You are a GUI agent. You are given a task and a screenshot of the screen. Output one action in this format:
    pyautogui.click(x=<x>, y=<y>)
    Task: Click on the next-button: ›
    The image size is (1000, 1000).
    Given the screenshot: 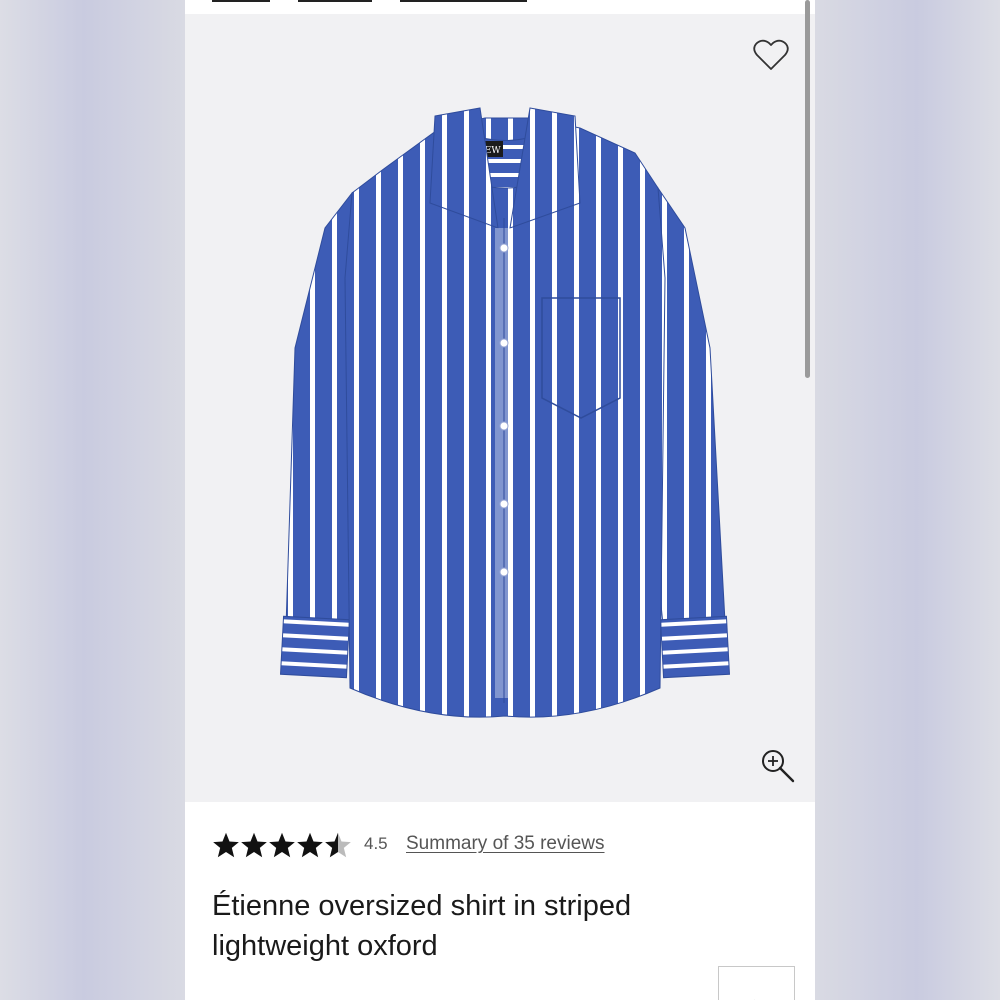 What is the action you would take?
    pyautogui.click(x=756, y=983)
    